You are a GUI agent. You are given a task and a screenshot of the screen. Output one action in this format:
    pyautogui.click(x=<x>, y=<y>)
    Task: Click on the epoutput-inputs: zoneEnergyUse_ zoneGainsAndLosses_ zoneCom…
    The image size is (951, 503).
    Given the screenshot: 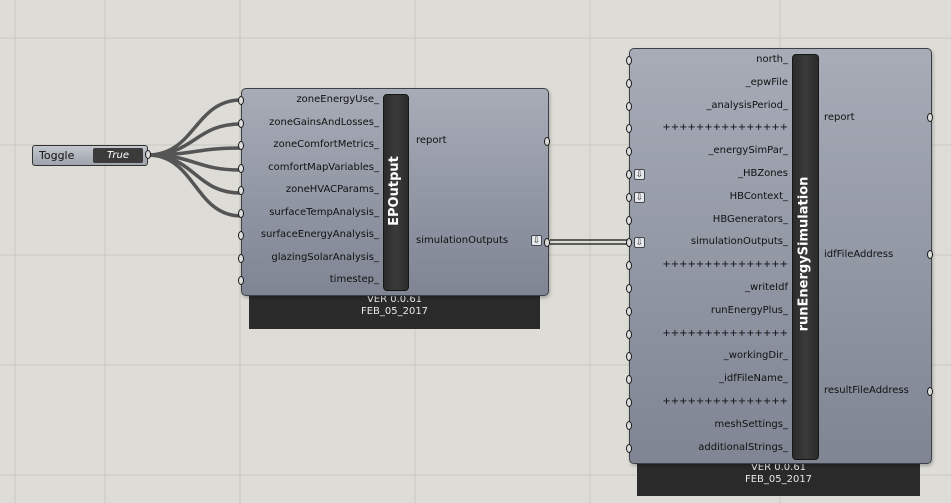 What is the action you would take?
    pyautogui.click(x=308, y=192)
    